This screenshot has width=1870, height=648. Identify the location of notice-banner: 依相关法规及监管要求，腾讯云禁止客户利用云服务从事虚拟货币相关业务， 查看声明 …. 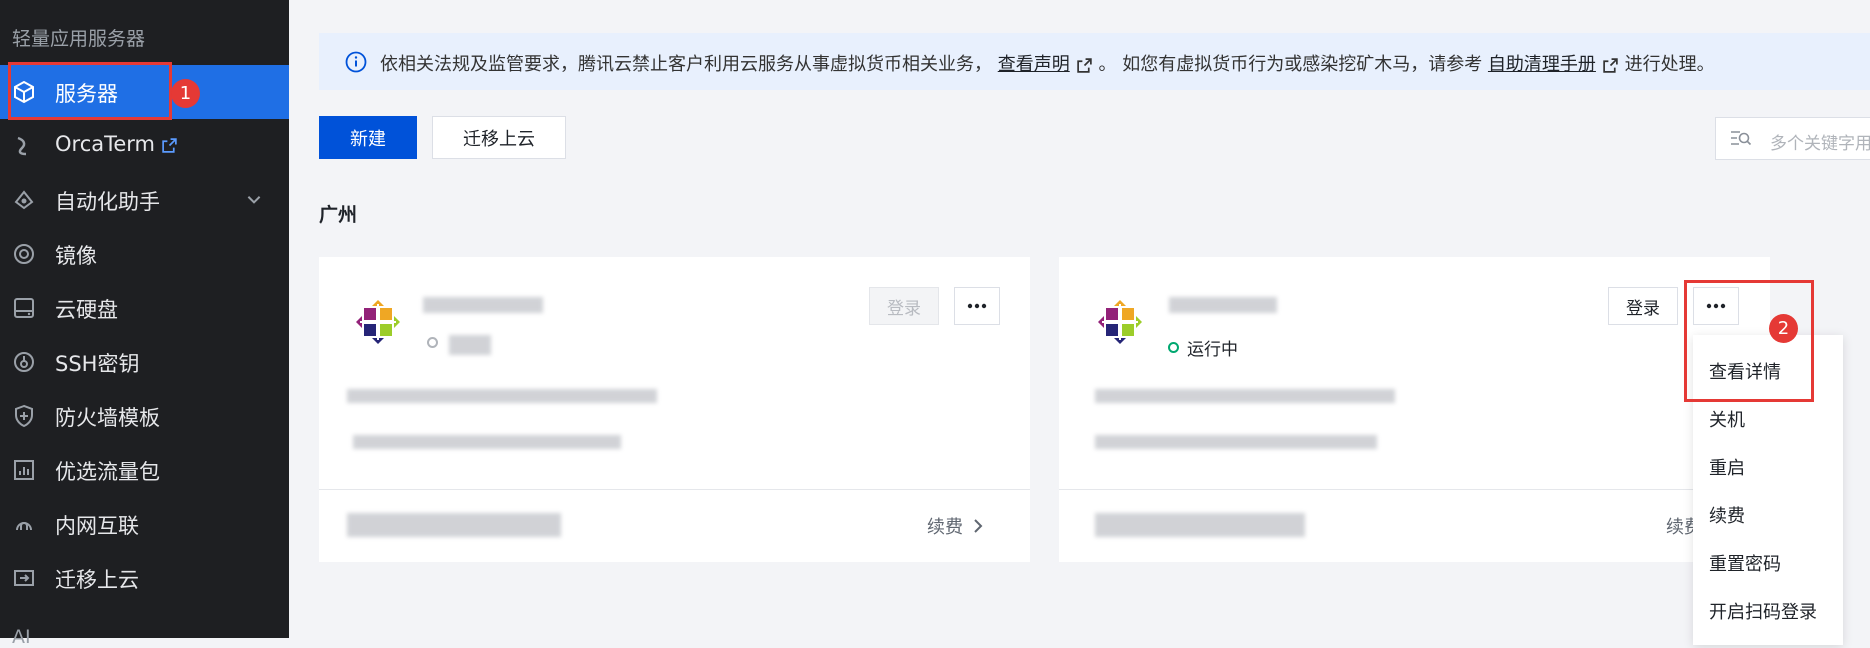
(1094, 61).